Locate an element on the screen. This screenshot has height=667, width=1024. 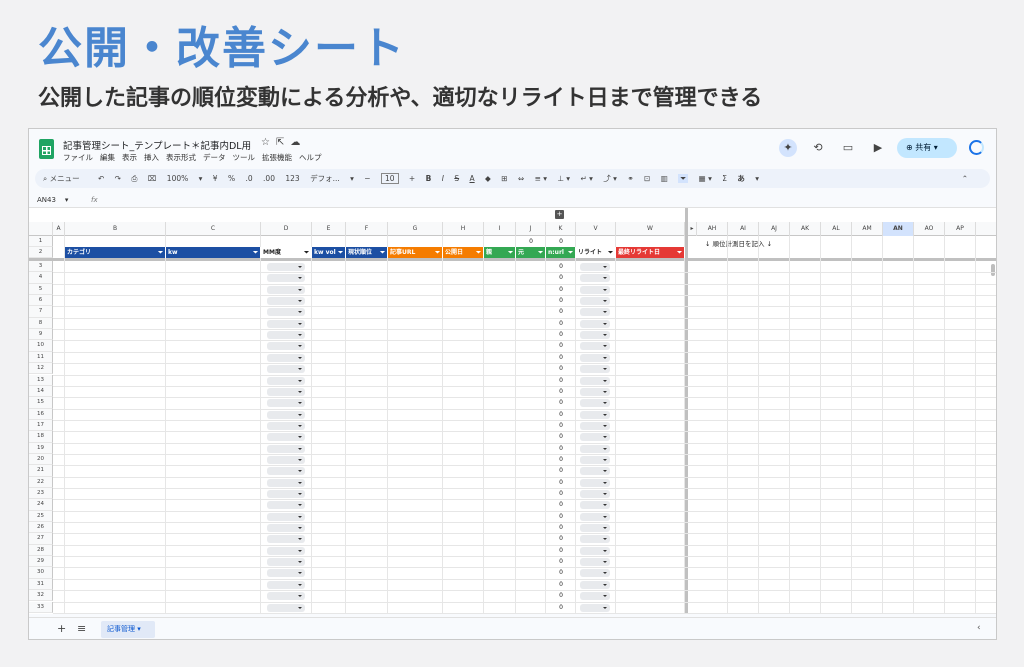
column-header-ah: AH is located at coordinates (712, 229).